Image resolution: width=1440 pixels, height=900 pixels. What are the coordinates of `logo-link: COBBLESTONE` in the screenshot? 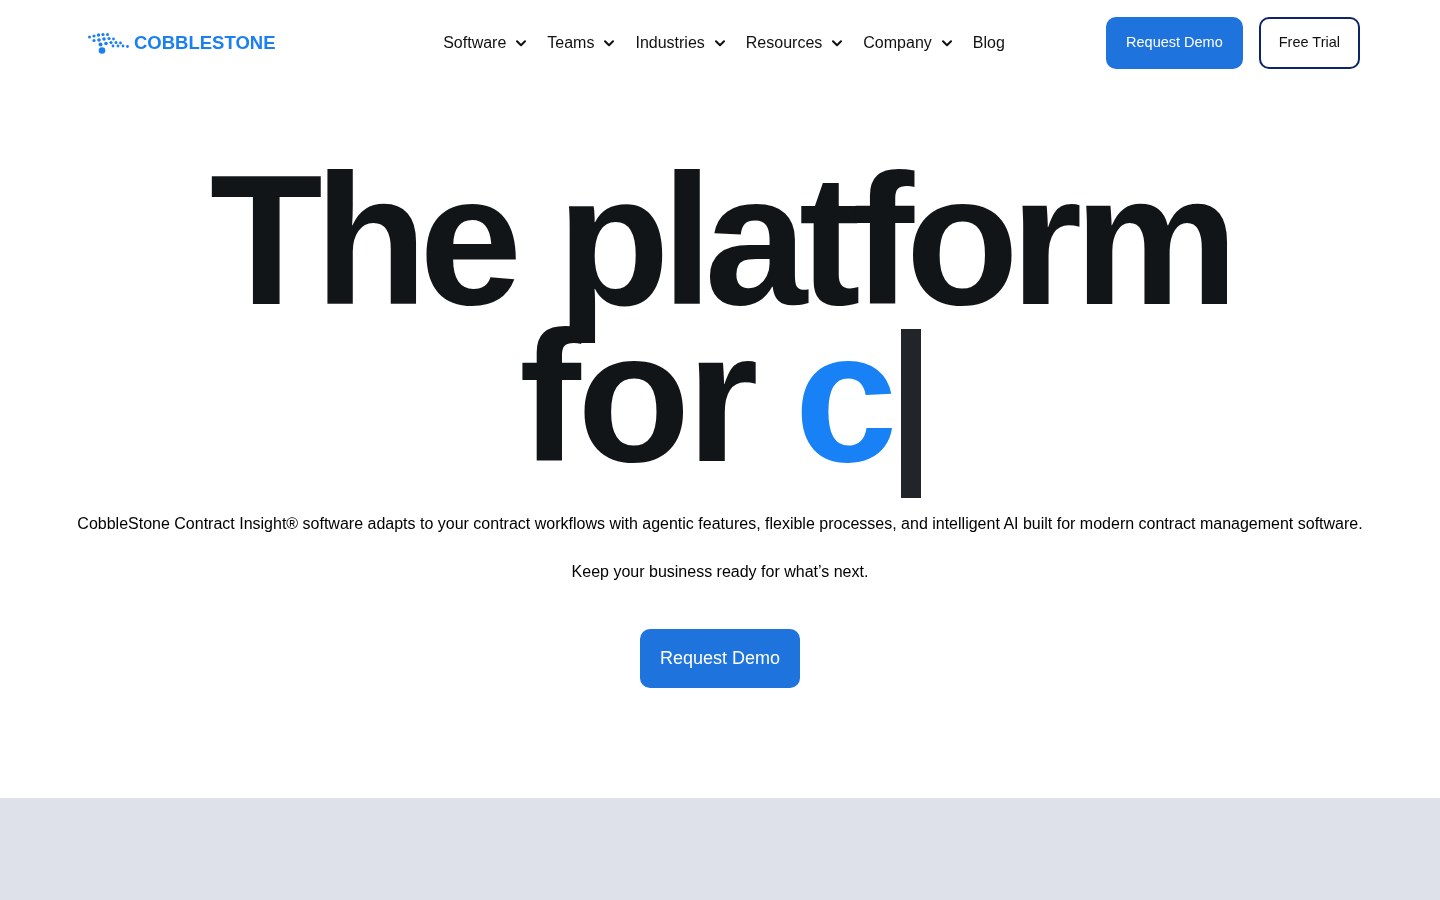 It's located at (182, 43).